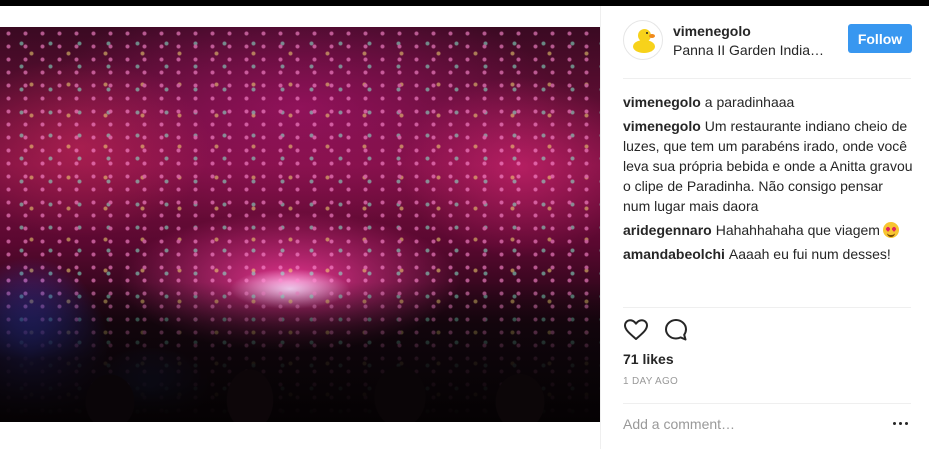 The image size is (929, 449). Describe the element at coordinates (712, 31) in the screenshot. I see `username-link: vimenegolo` at that location.